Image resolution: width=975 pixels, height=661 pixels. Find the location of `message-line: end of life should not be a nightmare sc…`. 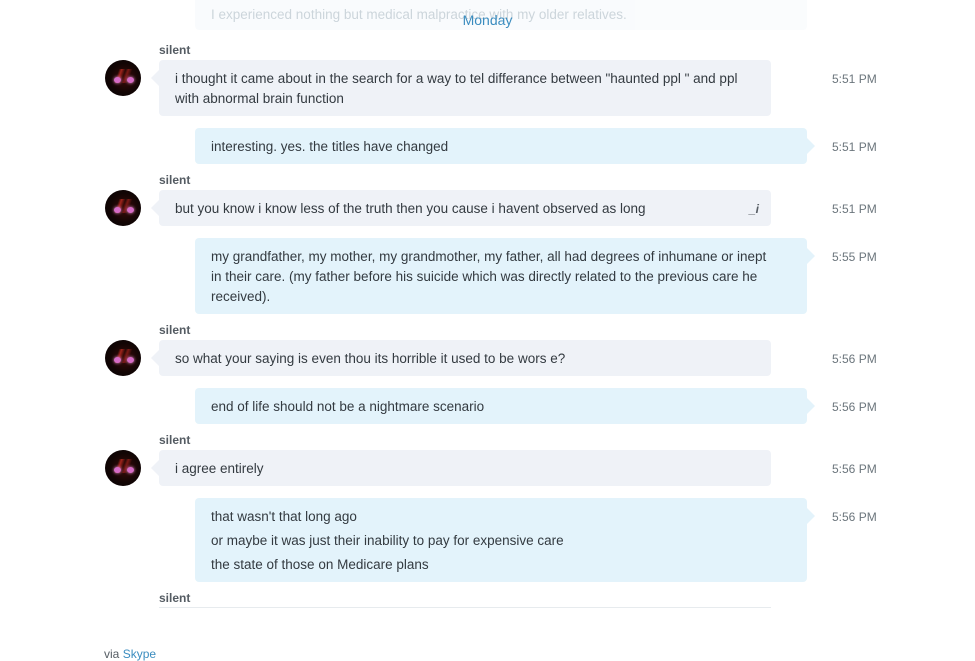

message-line: end of life should not be a nightmare sc… is located at coordinates (348, 406).